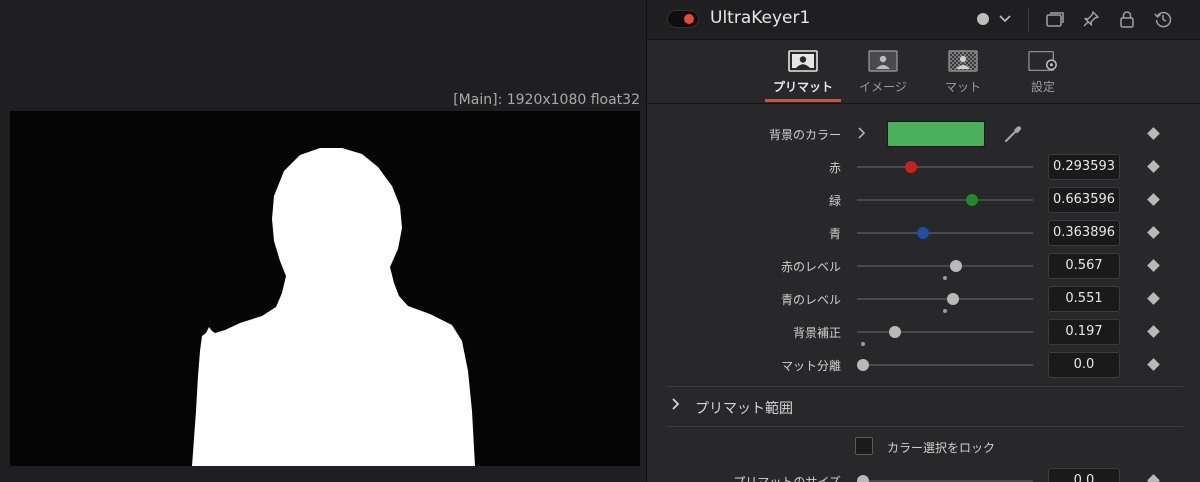 The width and height of the screenshot is (1200, 482). I want to click on param-value-field: 0.293593, so click(1084, 167).